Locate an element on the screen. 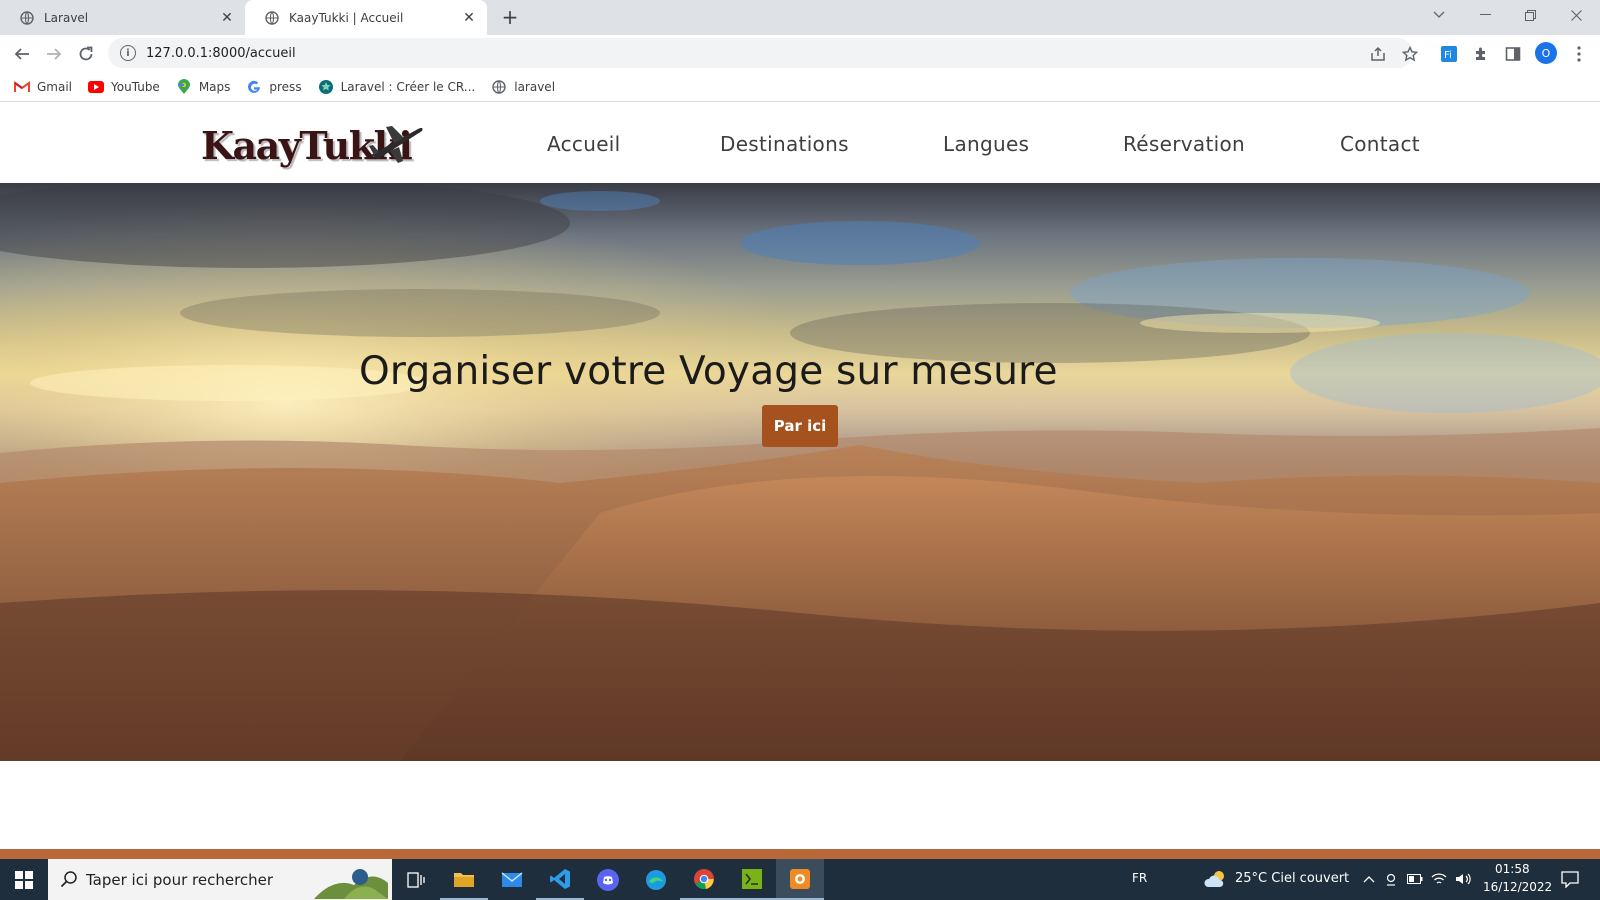  battery-icon is located at coordinates (1415, 879).